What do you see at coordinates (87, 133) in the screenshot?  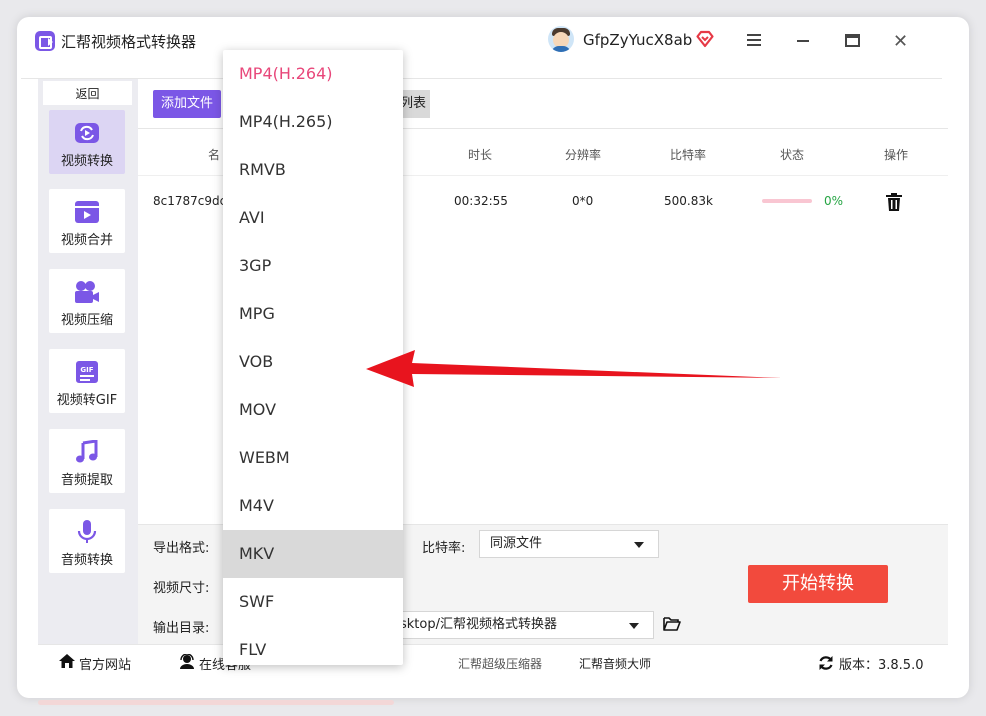 I see `video-convert-icon` at bounding box center [87, 133].